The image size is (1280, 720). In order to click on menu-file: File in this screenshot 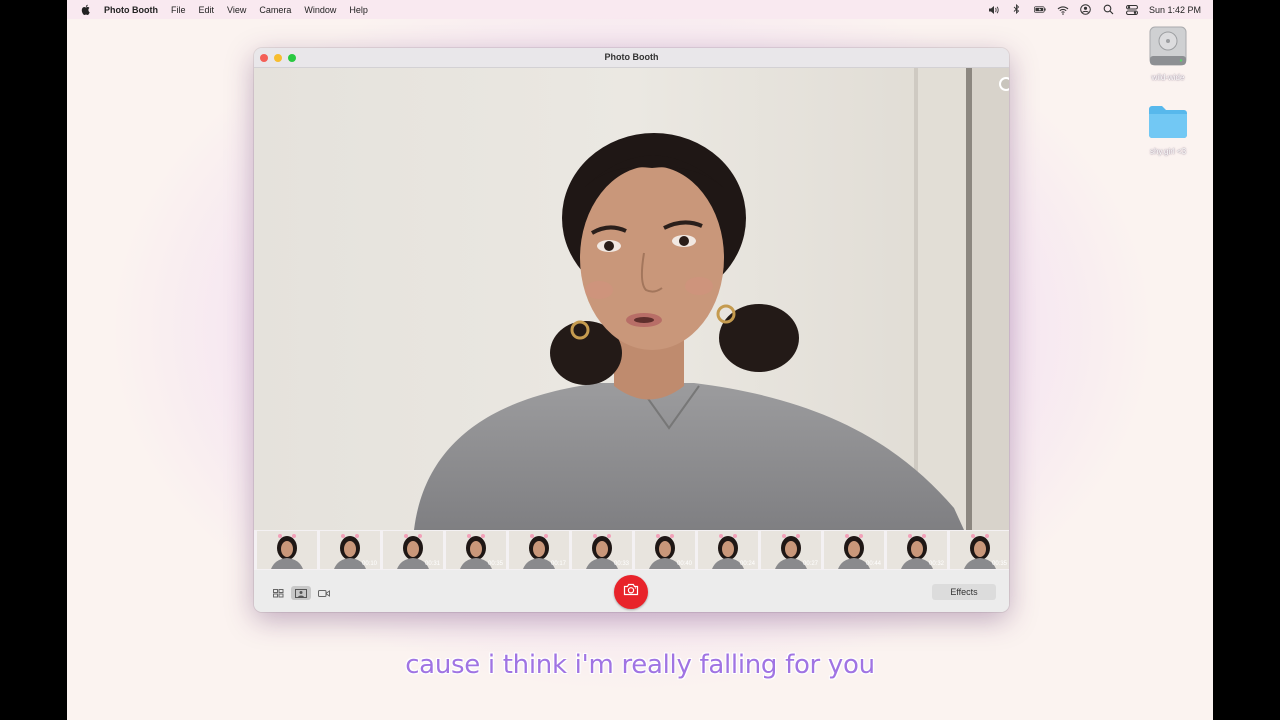, I will do `click(178, 10)`.